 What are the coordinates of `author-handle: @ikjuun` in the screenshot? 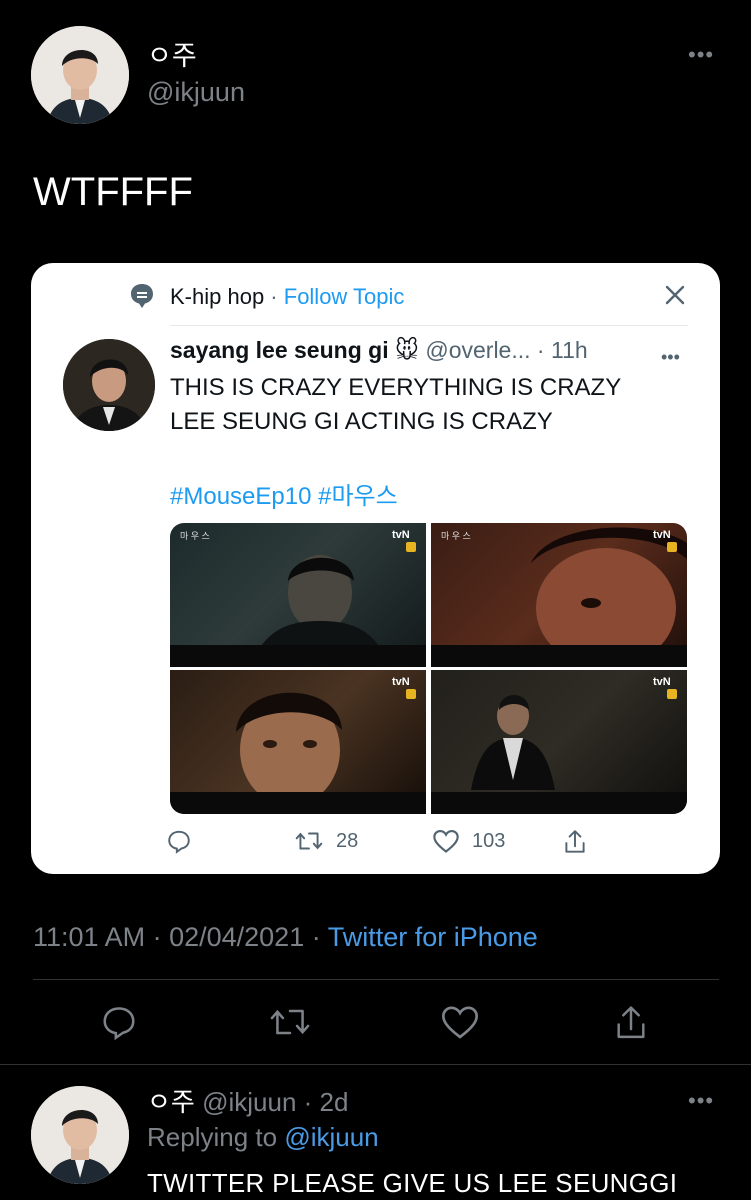 It's located at (196, 92).